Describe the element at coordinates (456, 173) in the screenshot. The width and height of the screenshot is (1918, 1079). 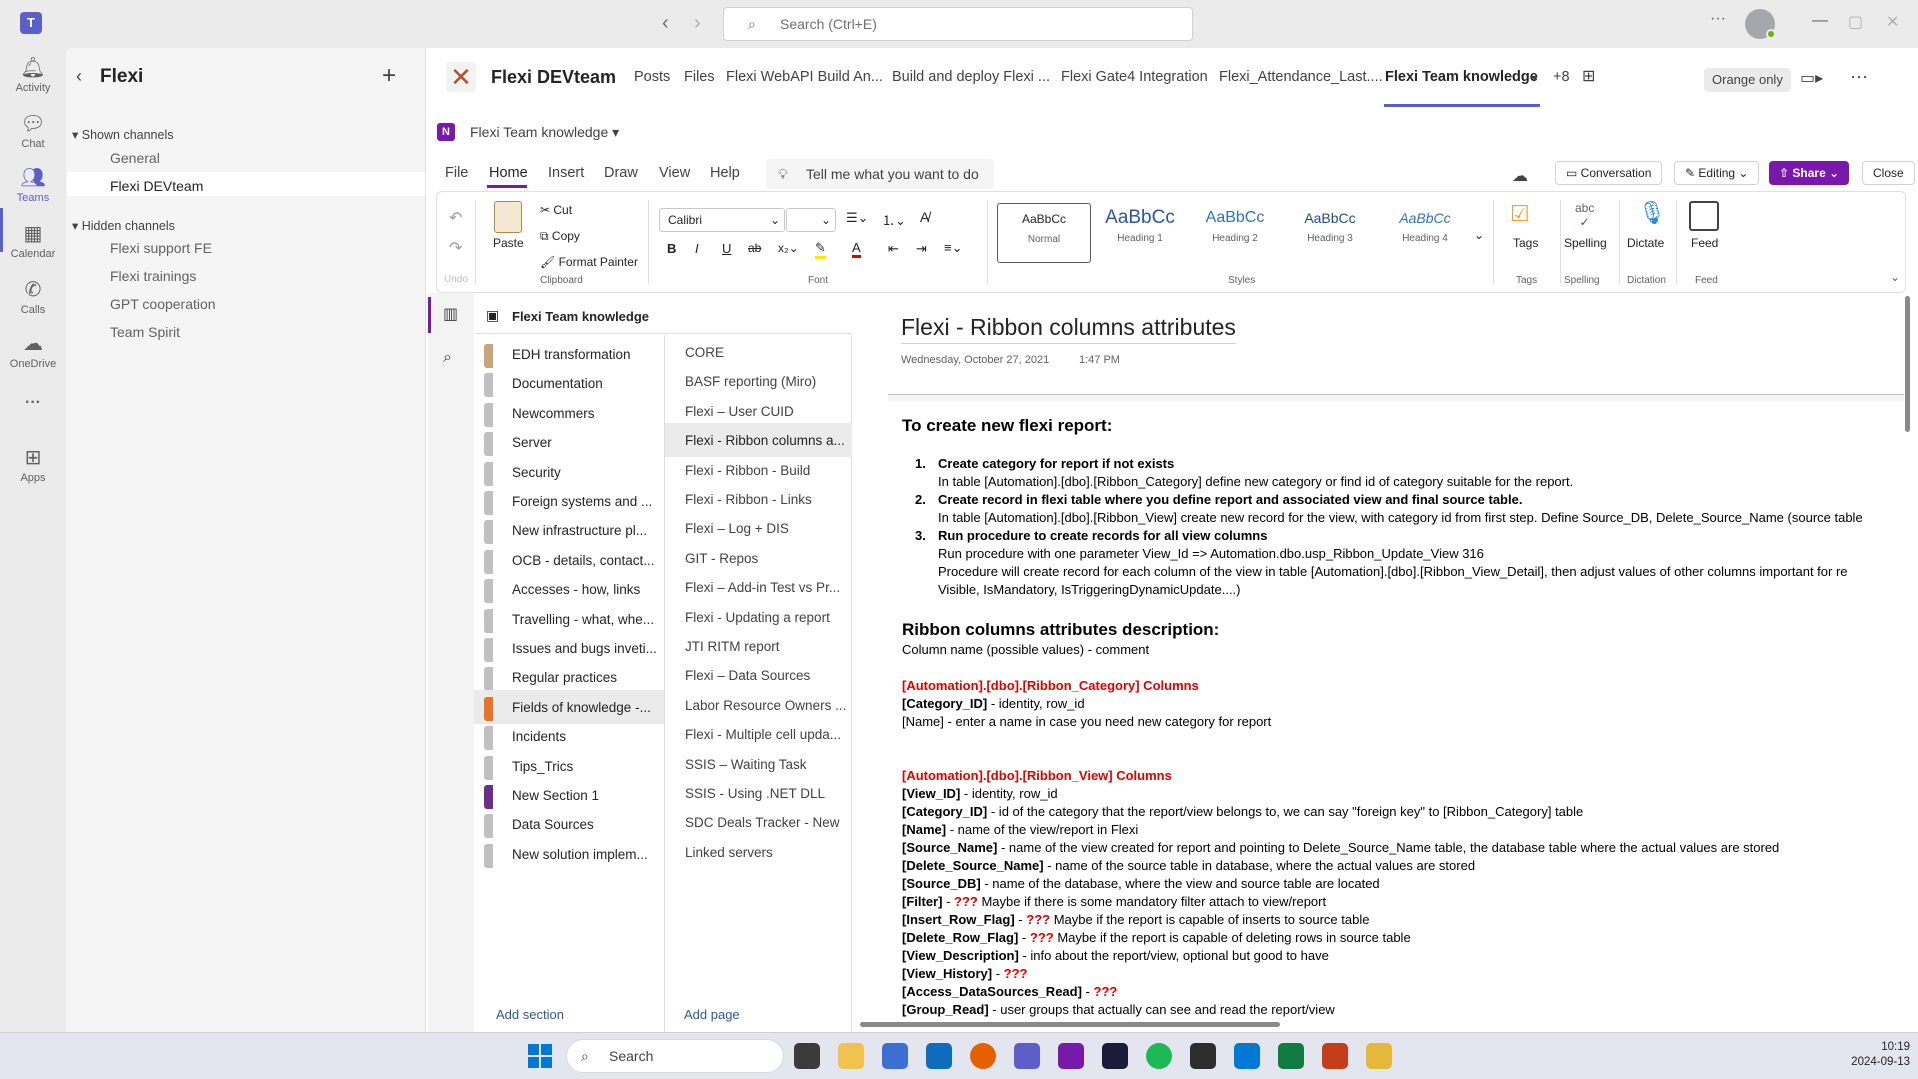
I see `menu-file: File` at that location.